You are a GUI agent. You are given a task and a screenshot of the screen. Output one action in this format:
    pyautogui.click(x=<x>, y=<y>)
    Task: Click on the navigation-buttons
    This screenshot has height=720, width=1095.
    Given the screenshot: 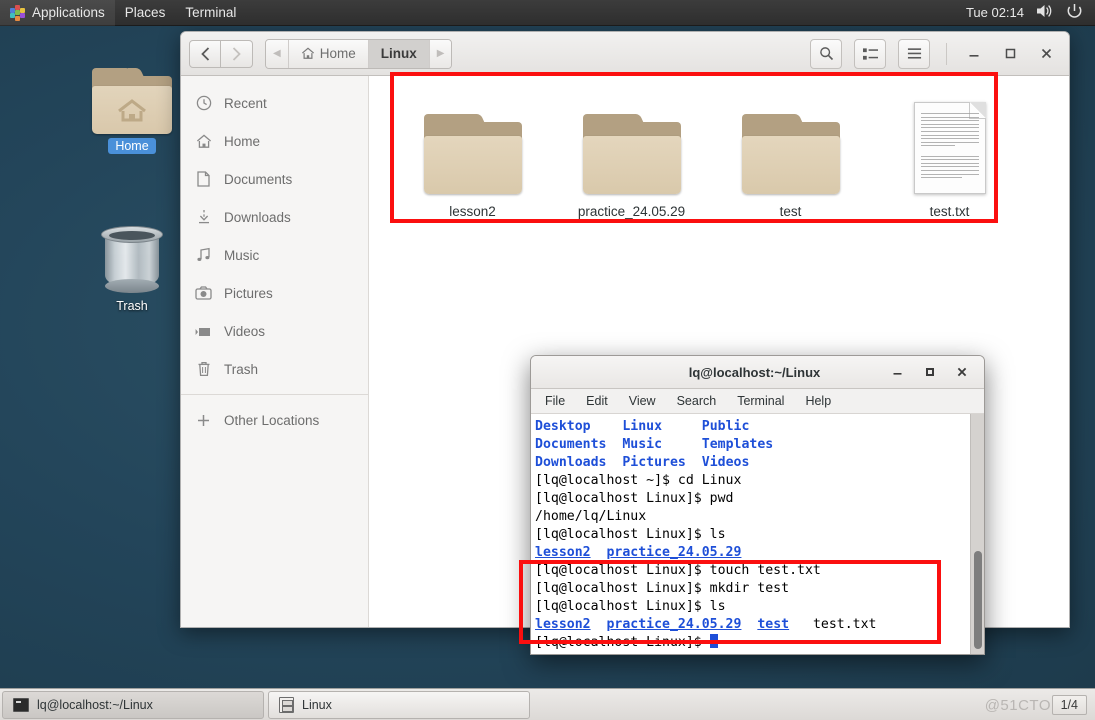 What is the action you would take?
    pyautogui.click(x=221, y=53)
    